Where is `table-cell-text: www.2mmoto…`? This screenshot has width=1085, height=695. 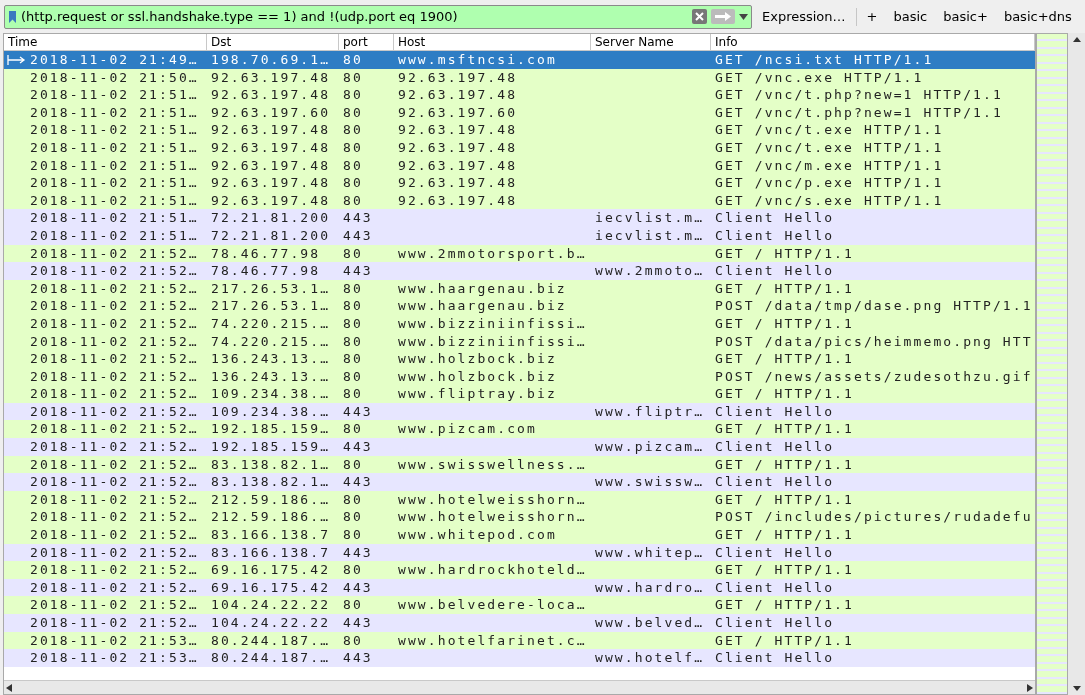
table-cell-text: www.2mmoto… is located at coordinates (649, 271).